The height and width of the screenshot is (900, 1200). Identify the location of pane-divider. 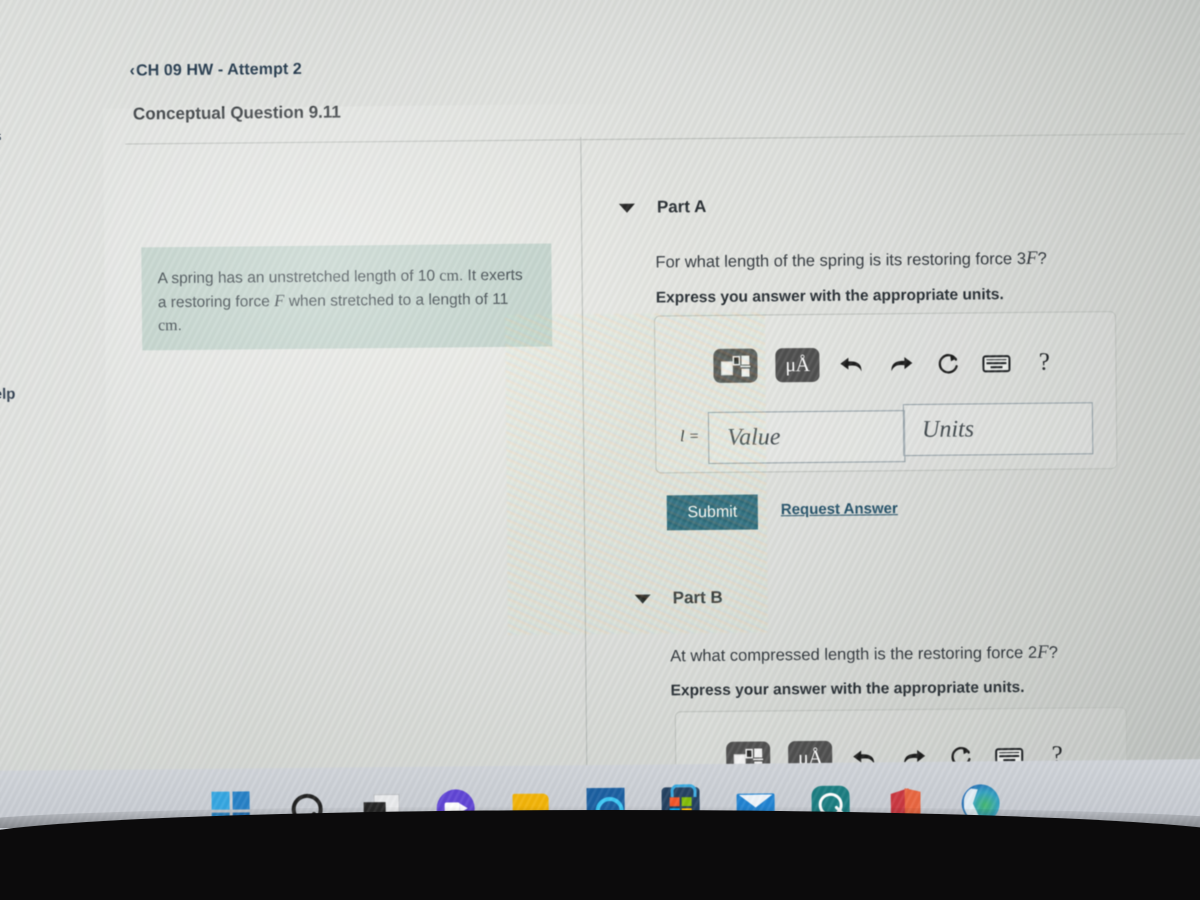
(584, 457).